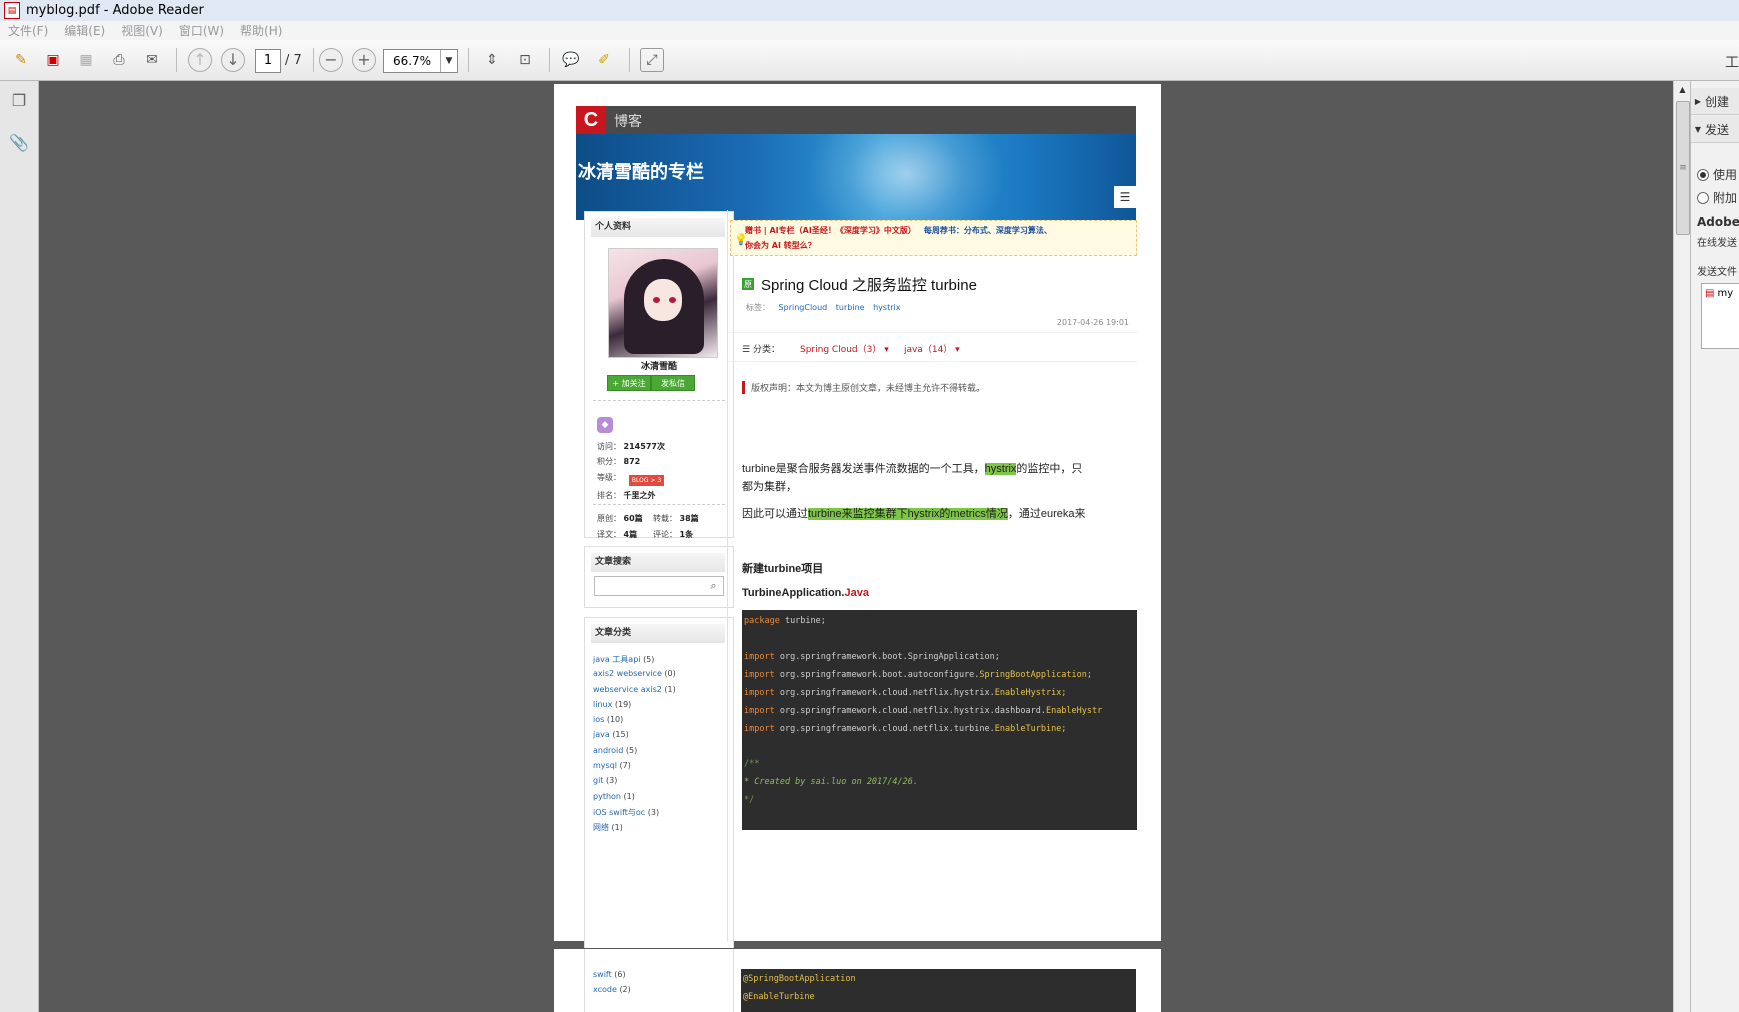  What do you see at coordinates (1682, 546) in the screenshot?
I see `vertical-scrollbar: ▲ ≡` at bounding box center [1682, 546].